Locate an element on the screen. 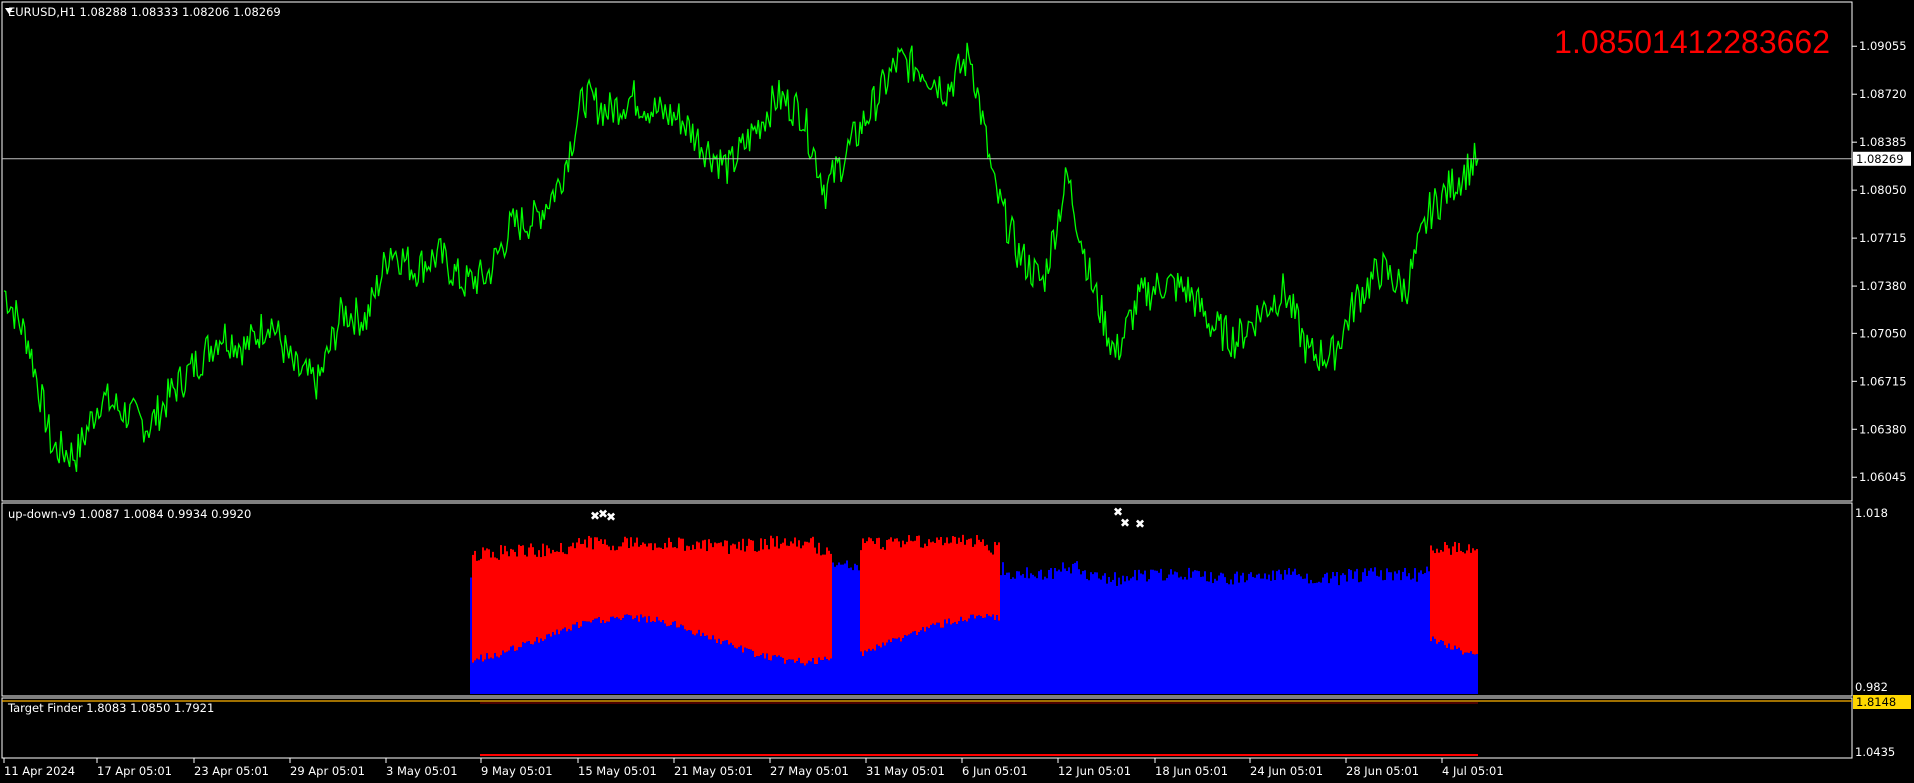 This screenshot has height=783, width=1914. price-tick-label: 1.08720 is located at coordinates (1883, 94).